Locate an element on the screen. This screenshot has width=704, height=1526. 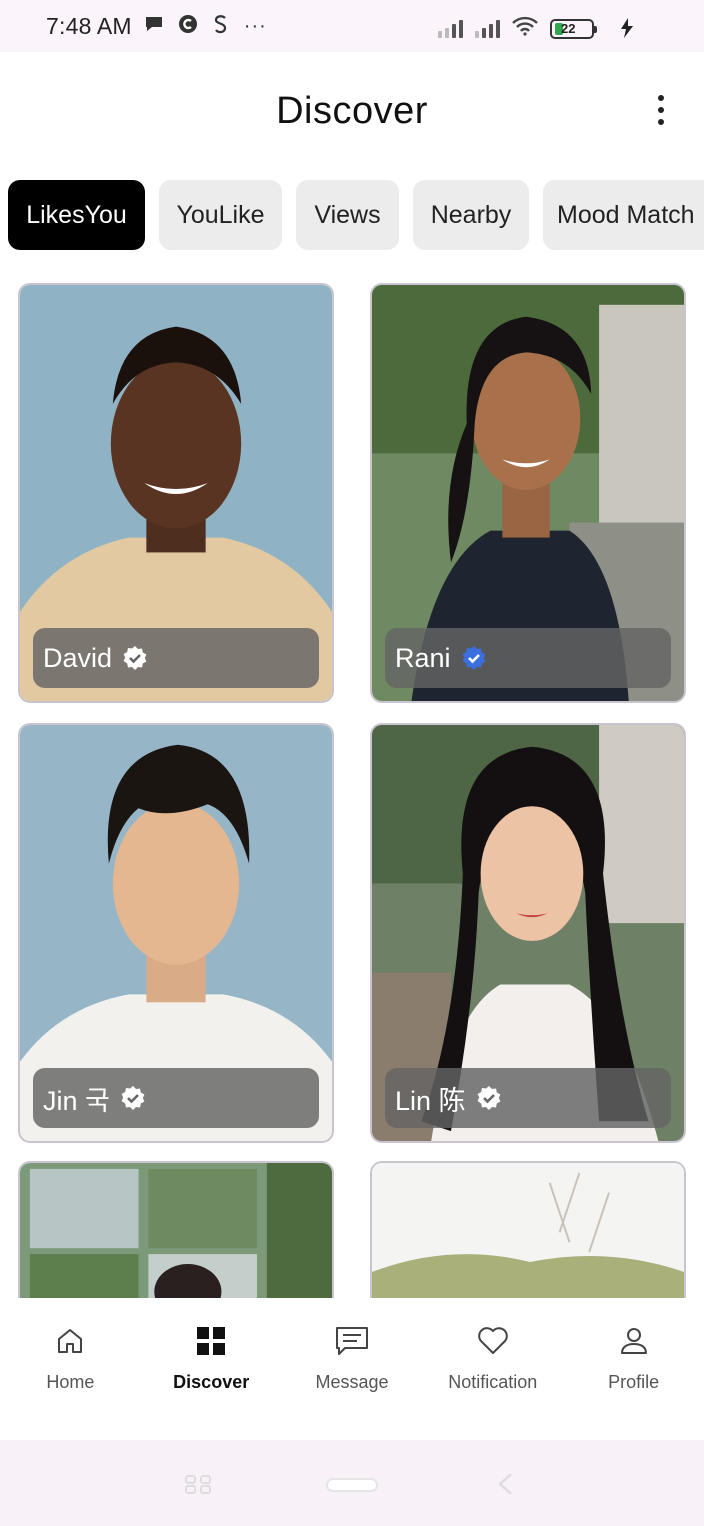
name-plate: Lin 陈 is located at coordinates (528, 1098).